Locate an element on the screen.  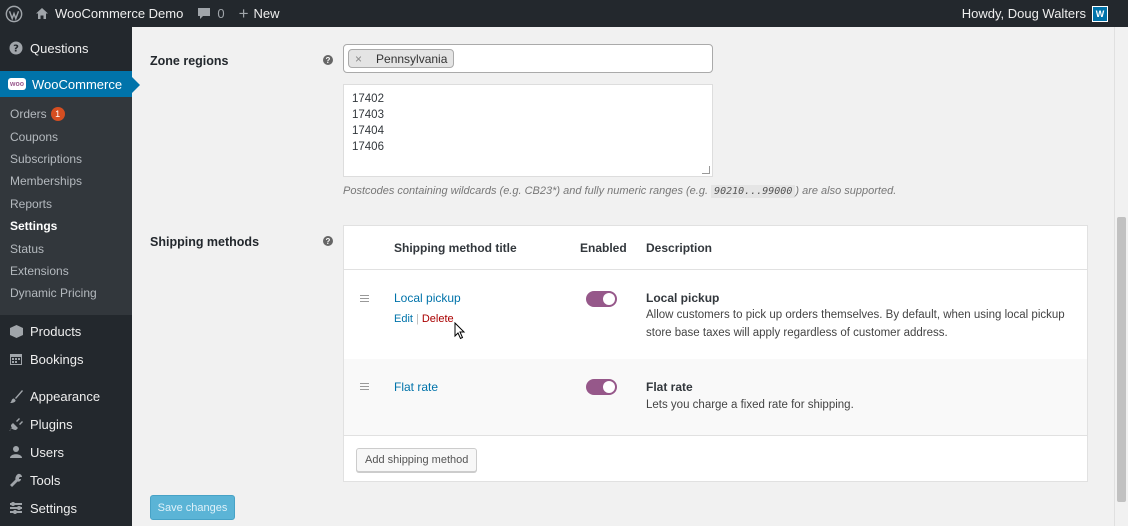
howdy-text: Howdy, Doug Walters is located at coordinates (1023, 13).